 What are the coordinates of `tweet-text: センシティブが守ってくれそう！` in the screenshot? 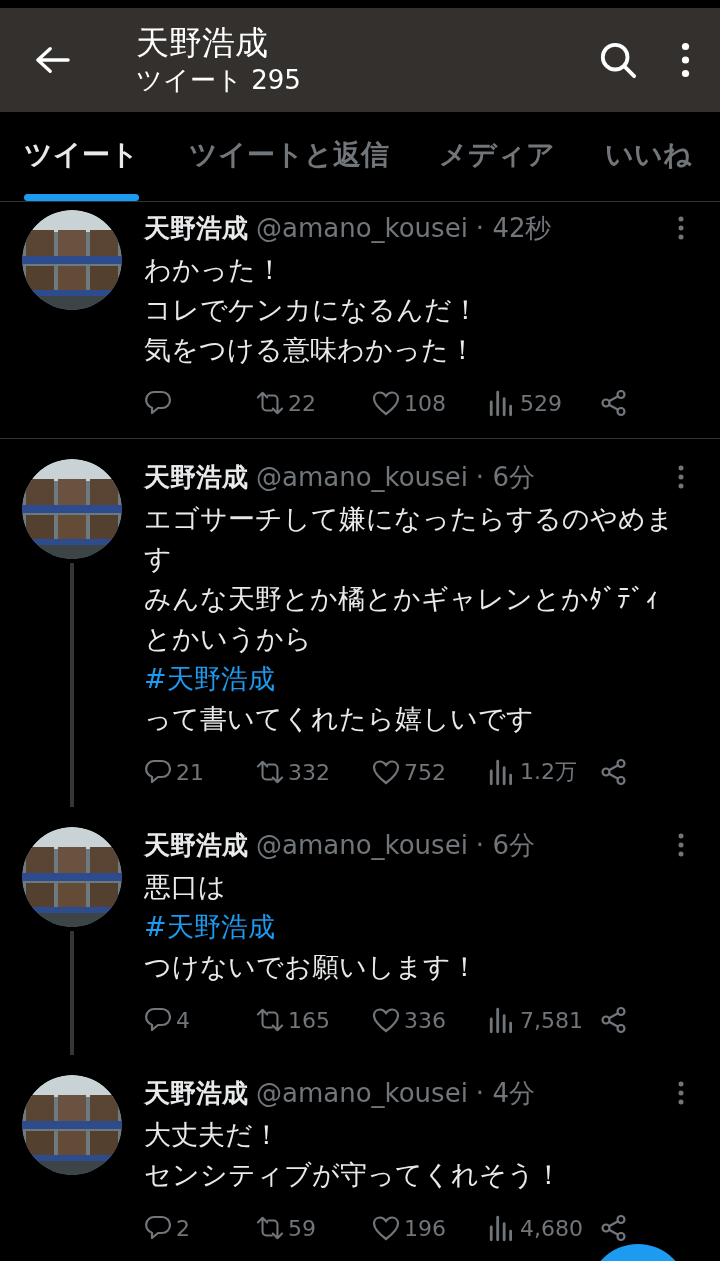 It's located at (353, 1175).